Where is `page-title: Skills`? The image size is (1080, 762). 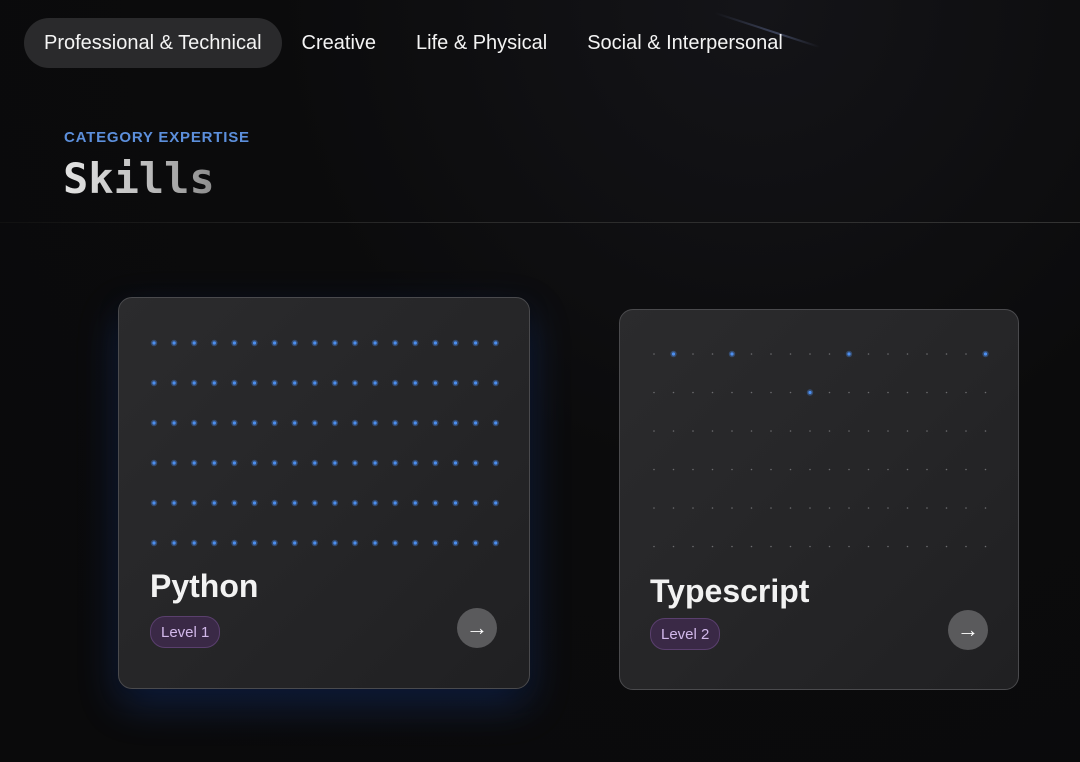 page-title: Skills is located at coordinates (139, 178).